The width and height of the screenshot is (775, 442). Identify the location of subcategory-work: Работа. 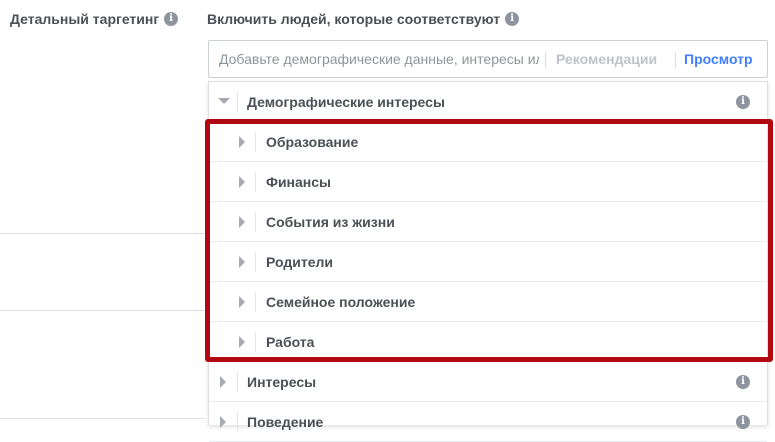
(488, 342).